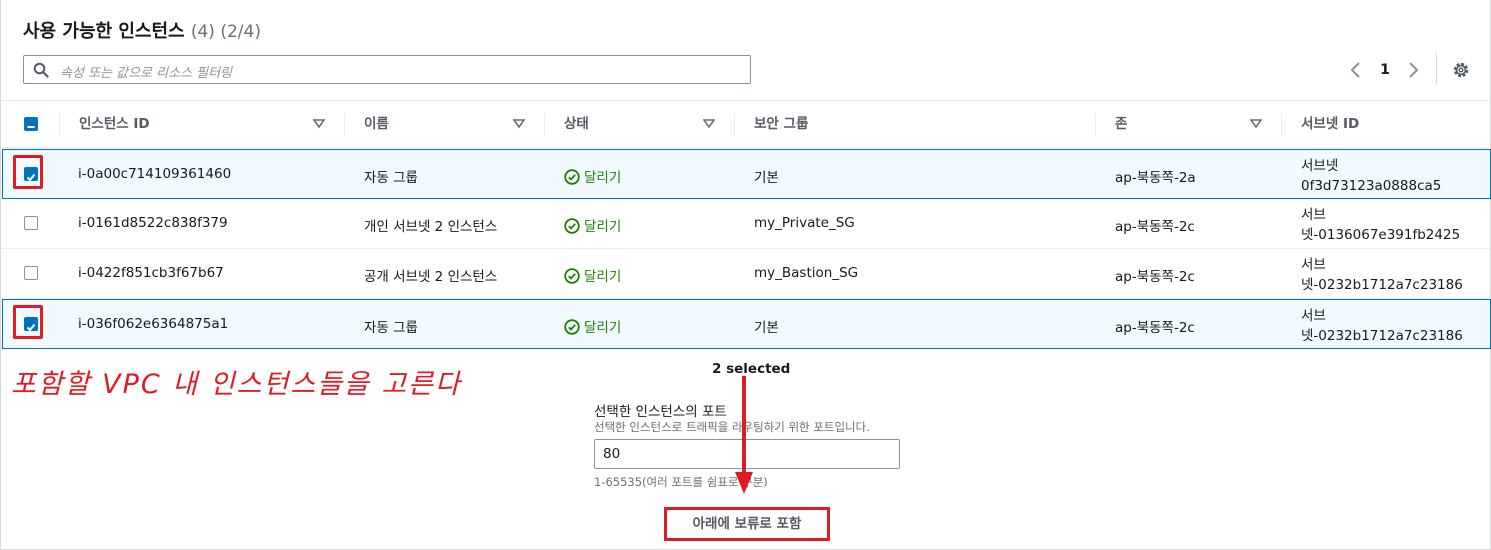 This screenshot has width=1491, height=550. What do you see at coordinates (225, 32) in the screenshot?
I see `instance-count: (4) (2/4)` at bounding box center [225, 32].